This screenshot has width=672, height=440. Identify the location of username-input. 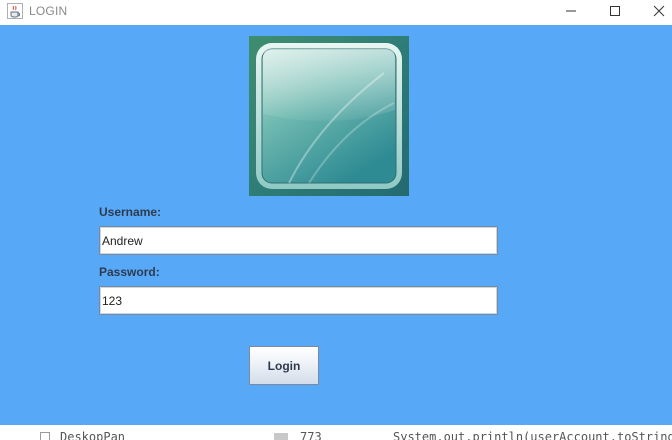
(298, 240).